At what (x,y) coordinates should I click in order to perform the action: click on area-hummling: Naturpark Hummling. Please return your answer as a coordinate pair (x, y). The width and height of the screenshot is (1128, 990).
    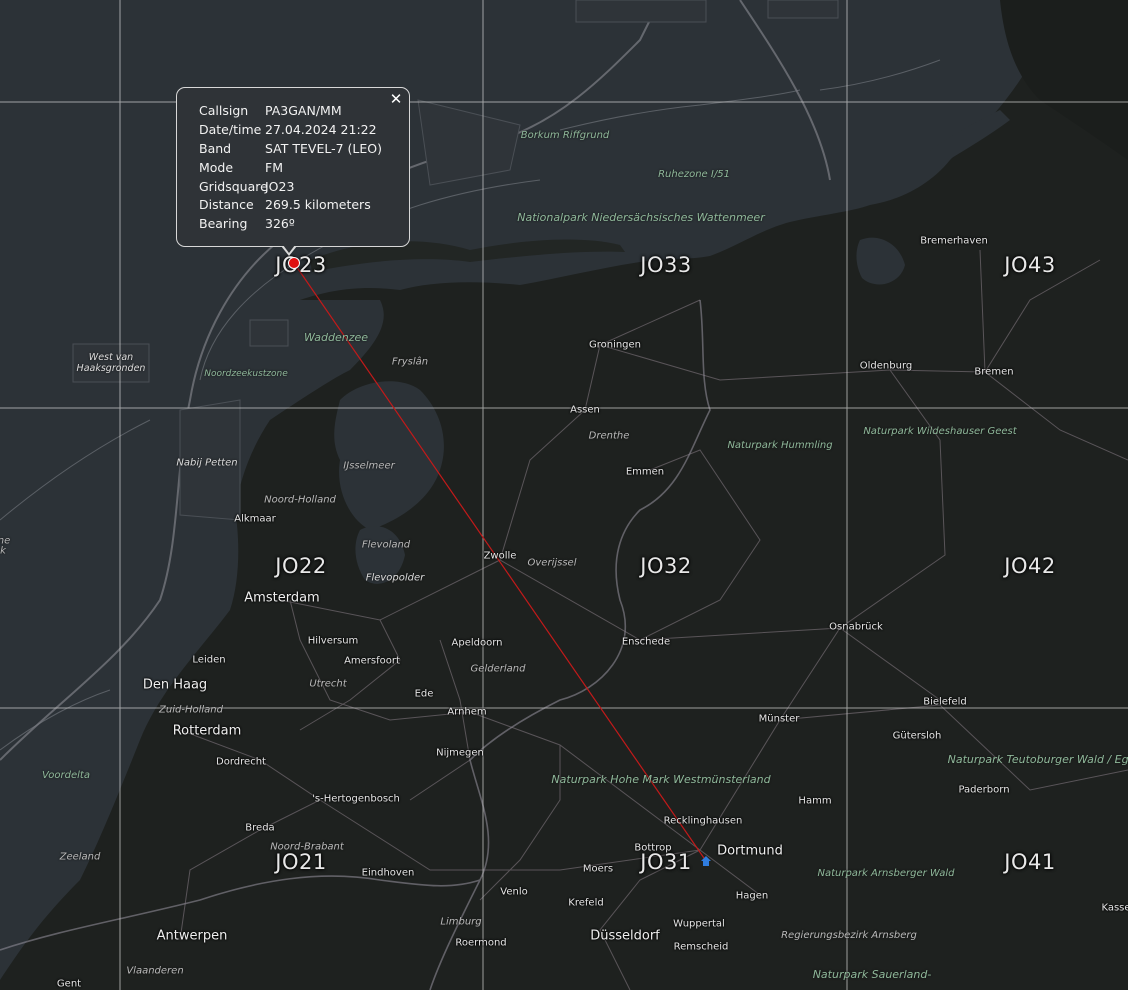
    Looking at the image, I should click on (780, 445).